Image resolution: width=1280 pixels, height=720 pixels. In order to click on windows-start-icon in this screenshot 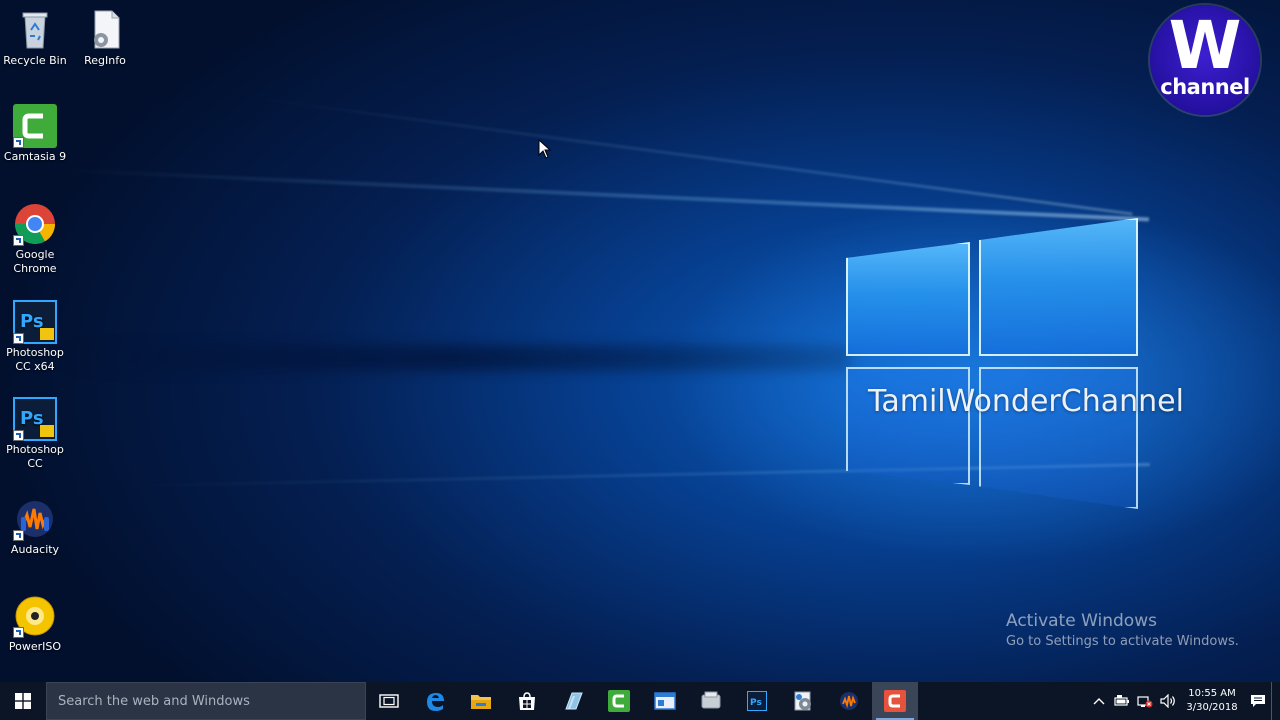, I will do `click(23, 701)`.